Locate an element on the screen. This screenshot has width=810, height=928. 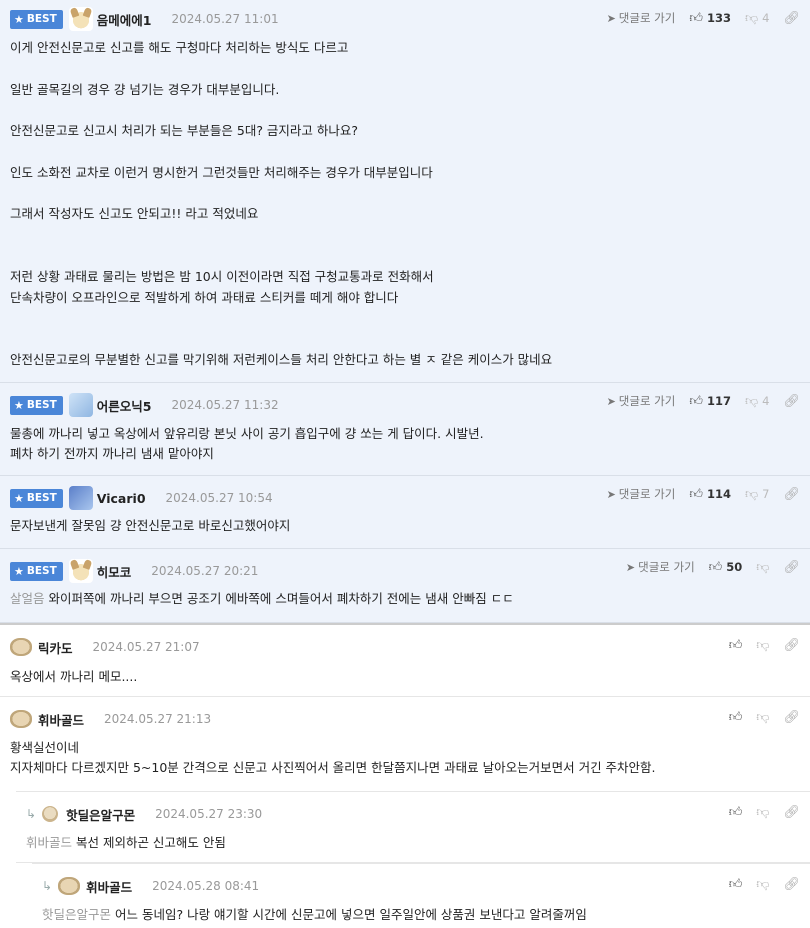
dislike-button: 👎︎ 7 is located at coordinates (757, 494).